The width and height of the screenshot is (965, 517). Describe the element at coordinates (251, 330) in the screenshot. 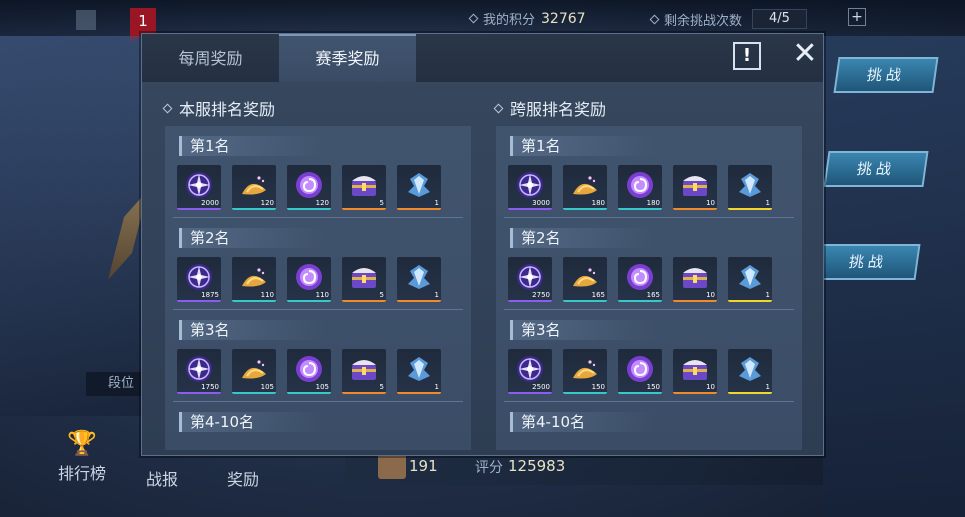

I see `rank-label: 第3名` at that location.